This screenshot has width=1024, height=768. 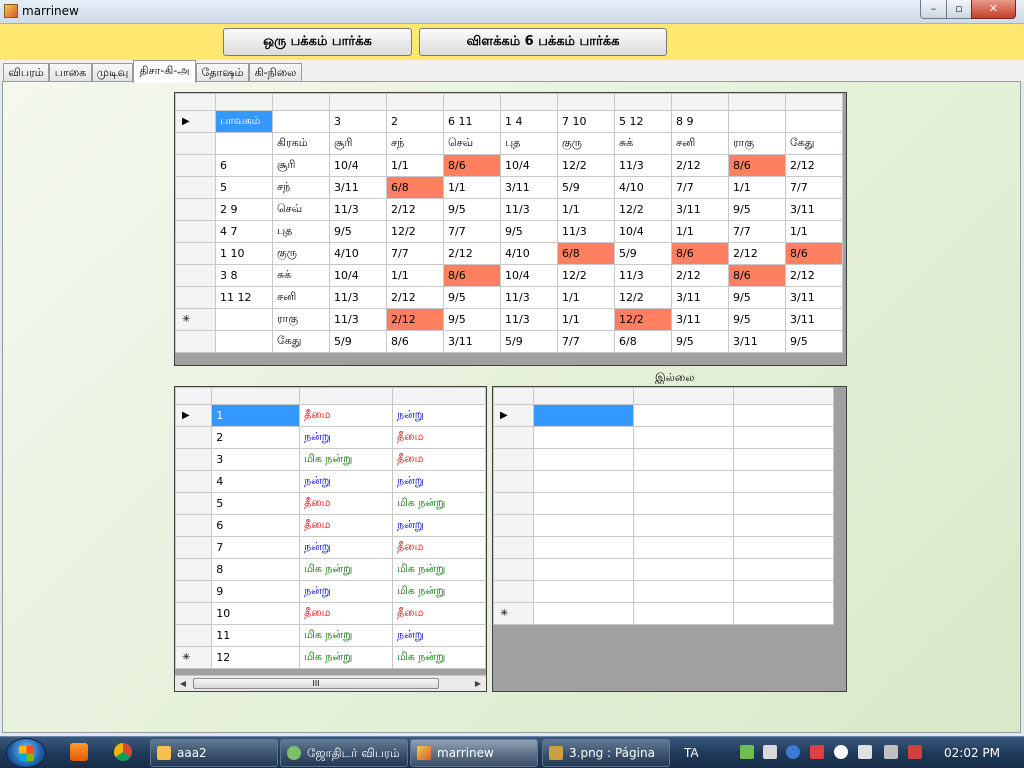 What do you see at coordinates (244, 121) in the screenshot?
I see `grid-cell: பாவகம்` at bounding box center [244, 121].